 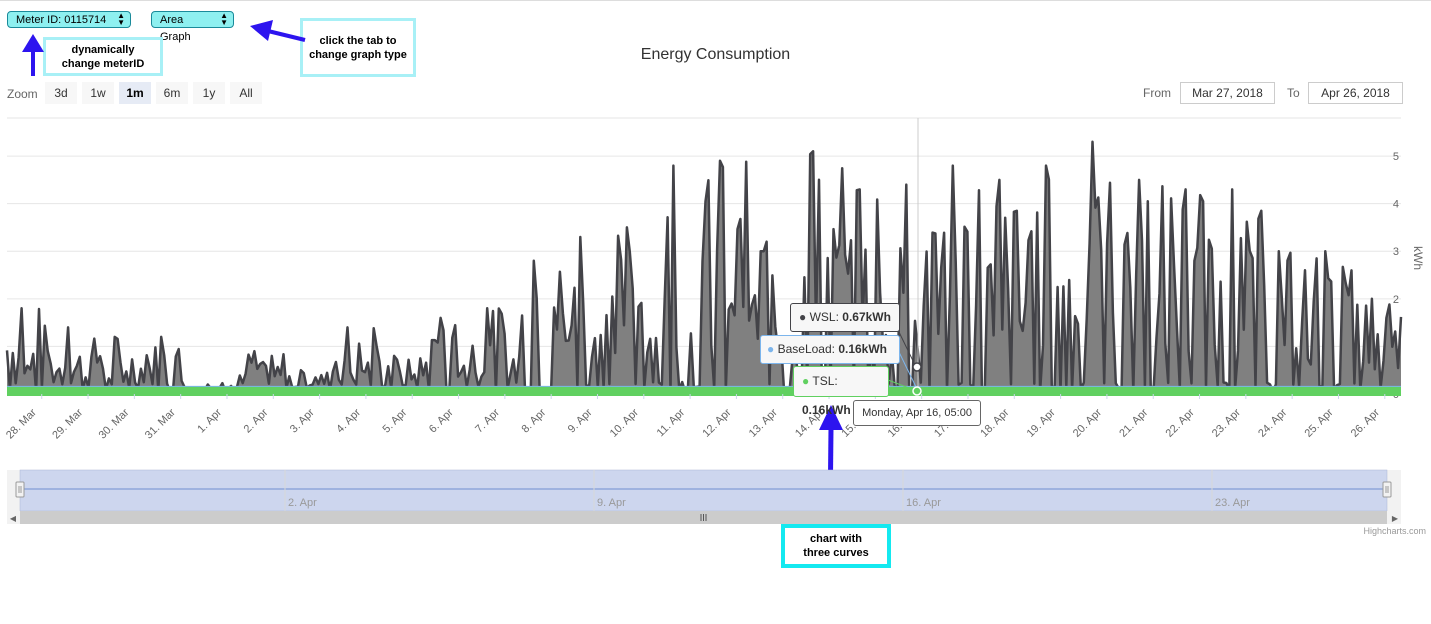 What do you see at coordinates (1133, 422) in the screenshot?
I see `x-tick-label: 21. Apr` at bounding box center [1133, 422].